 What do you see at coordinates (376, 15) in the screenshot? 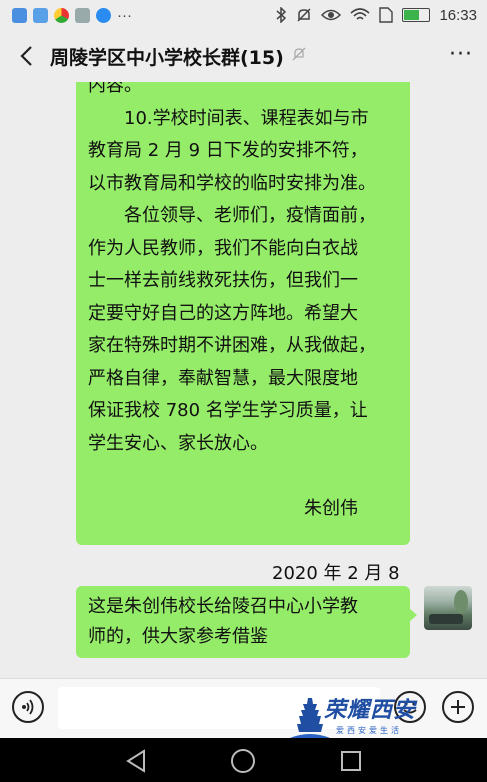
I see `system-icons: 16:33` at bounding box center [376, 15].